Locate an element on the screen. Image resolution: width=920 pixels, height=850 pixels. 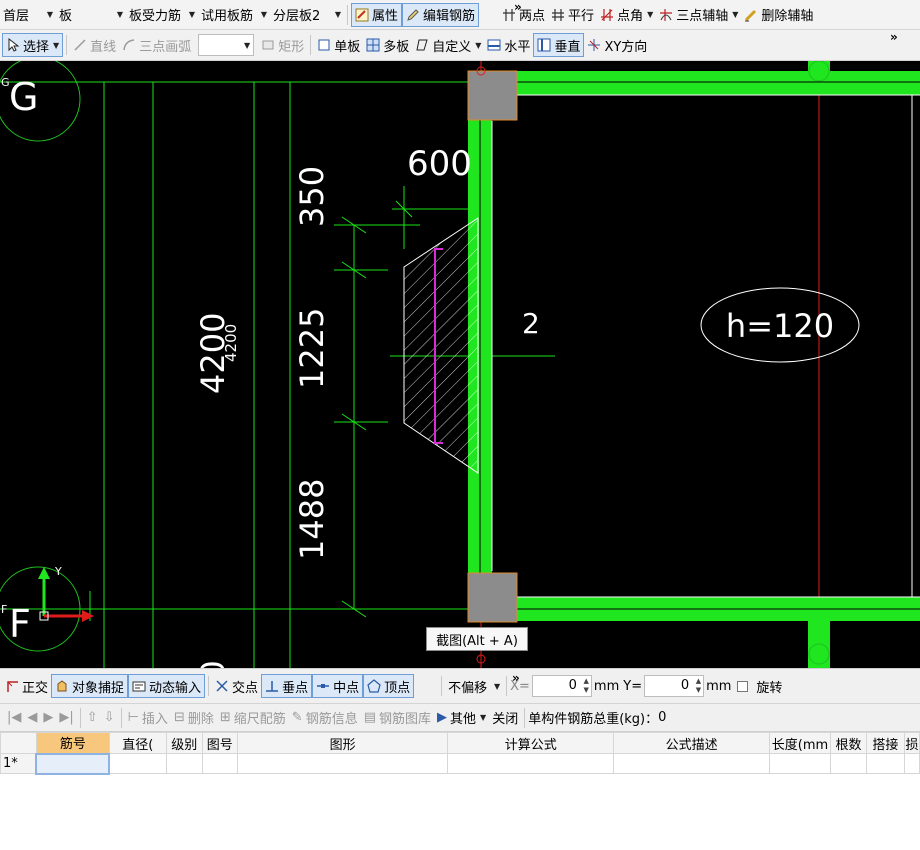
edit-rebar-button: 编辑钢筋 is located at coordinates (441, 14).